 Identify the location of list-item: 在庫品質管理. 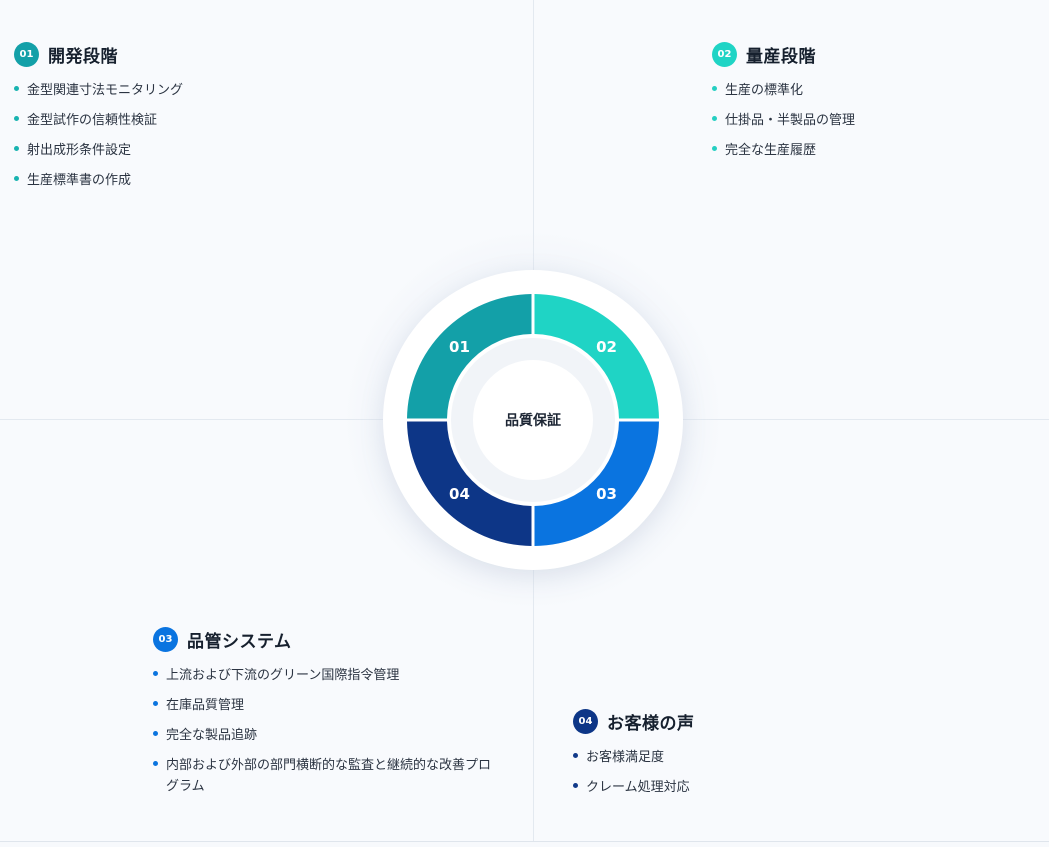
(327, 705).